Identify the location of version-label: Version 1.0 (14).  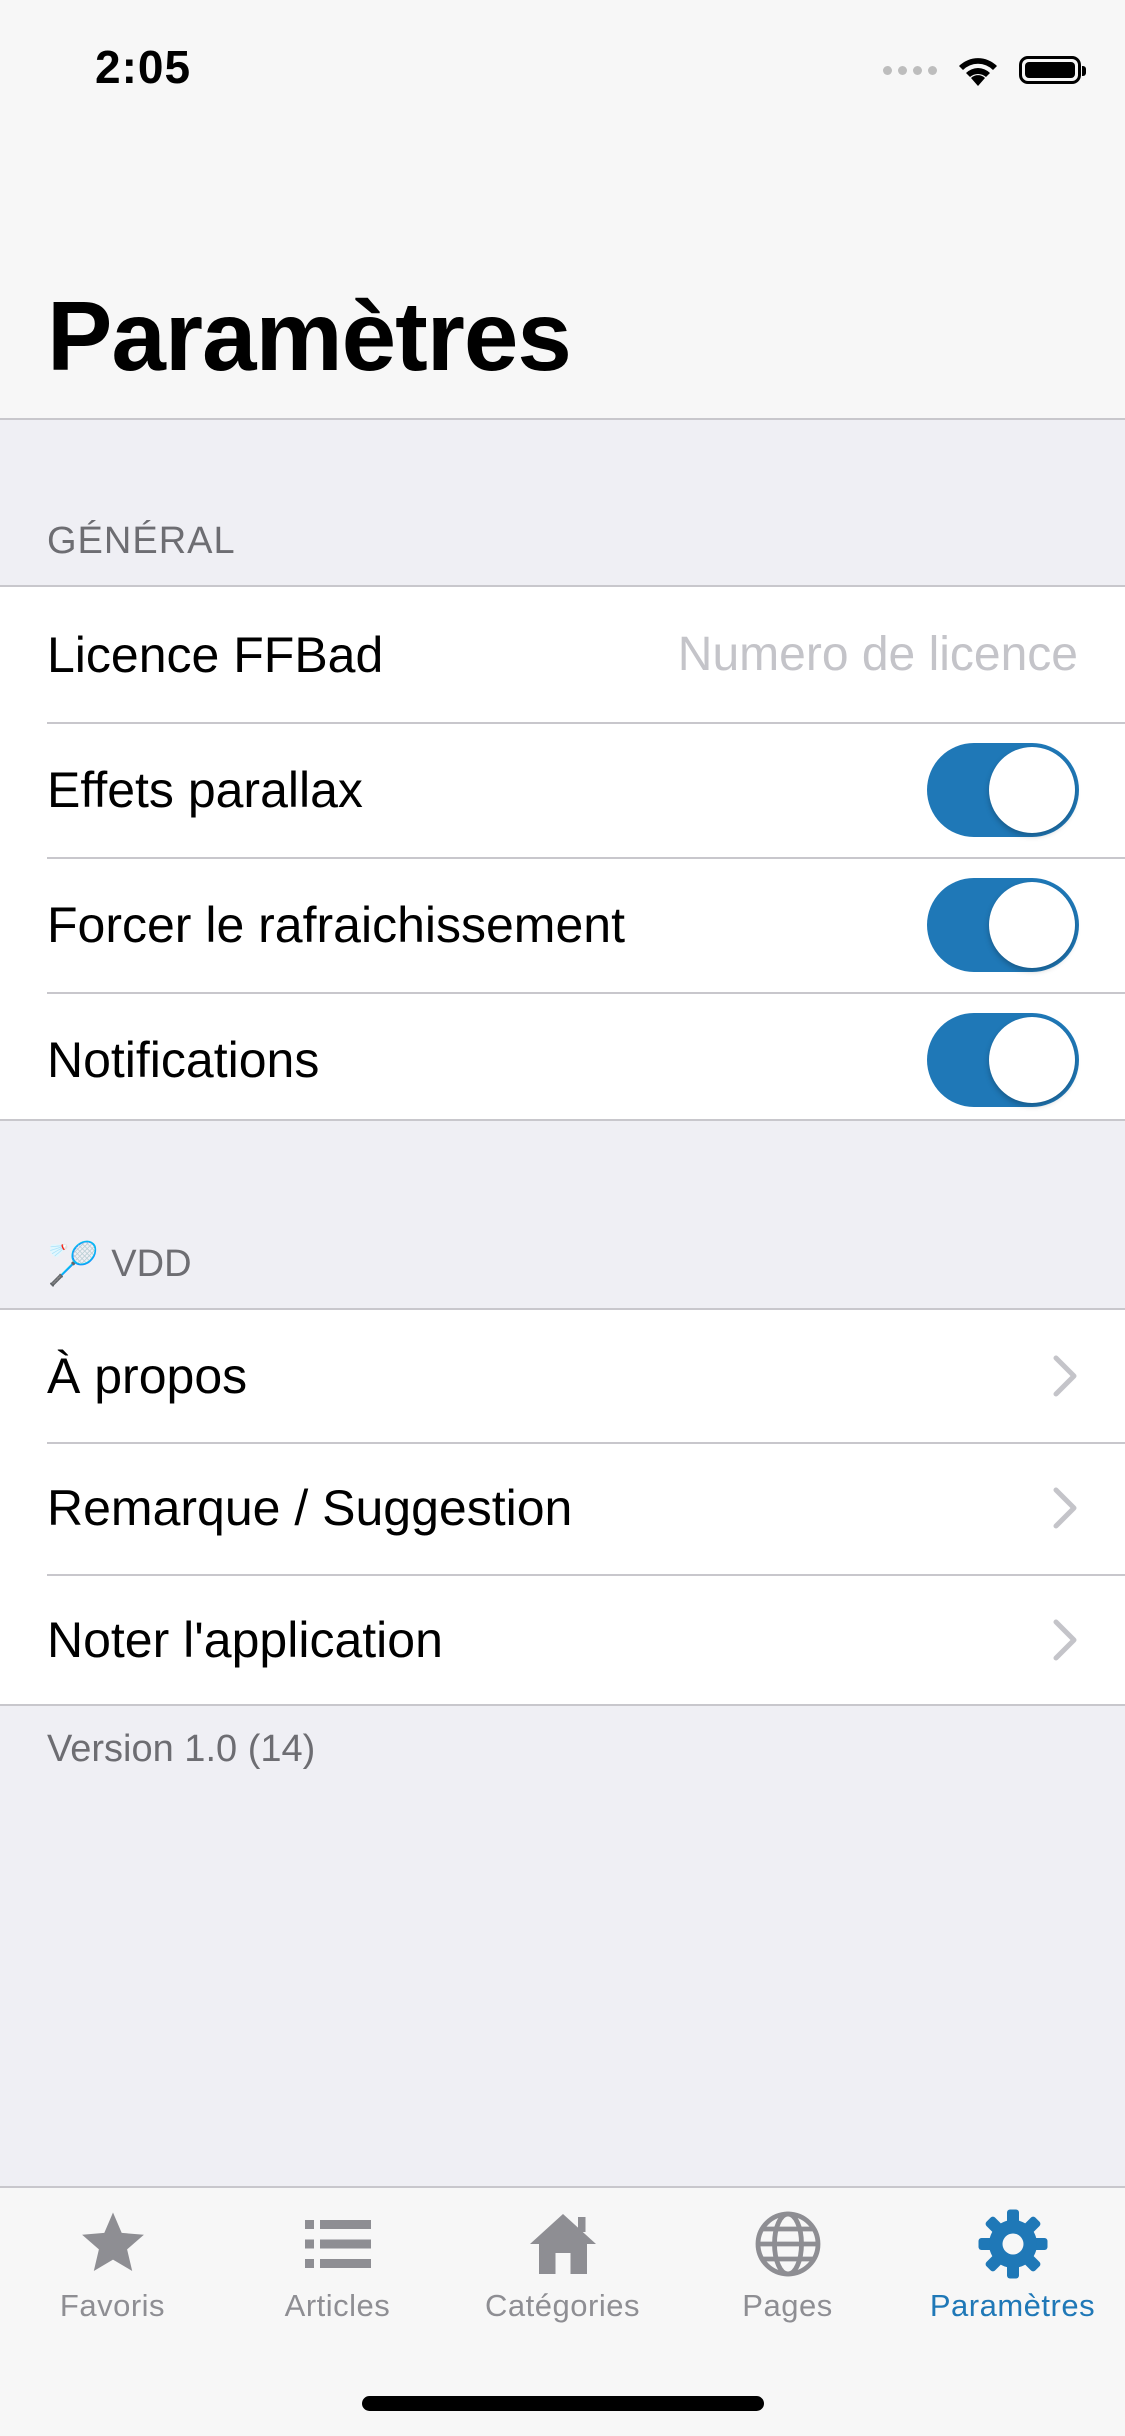
(181, 1749).